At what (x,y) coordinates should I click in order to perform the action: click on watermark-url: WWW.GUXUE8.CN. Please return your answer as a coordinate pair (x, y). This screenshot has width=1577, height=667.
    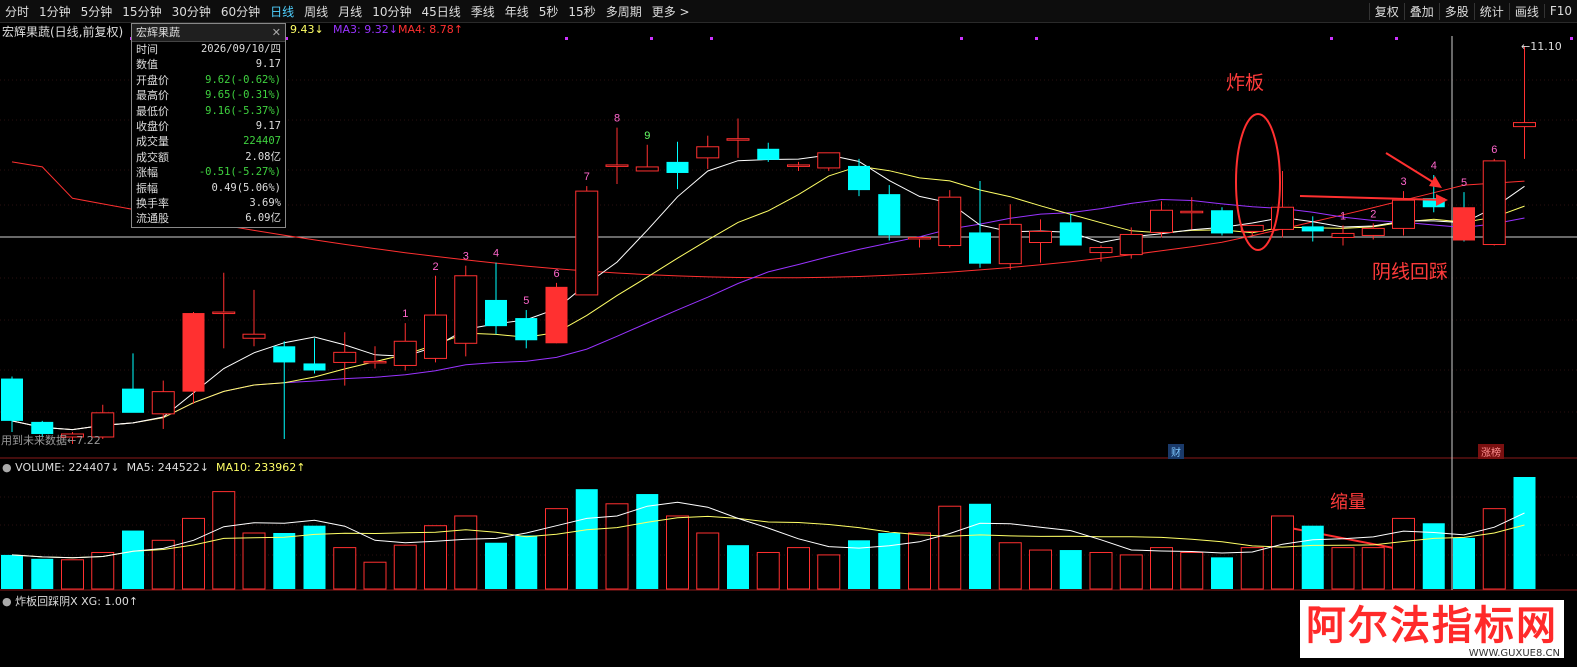
    Looking at the image, I should click on (1514, 653).